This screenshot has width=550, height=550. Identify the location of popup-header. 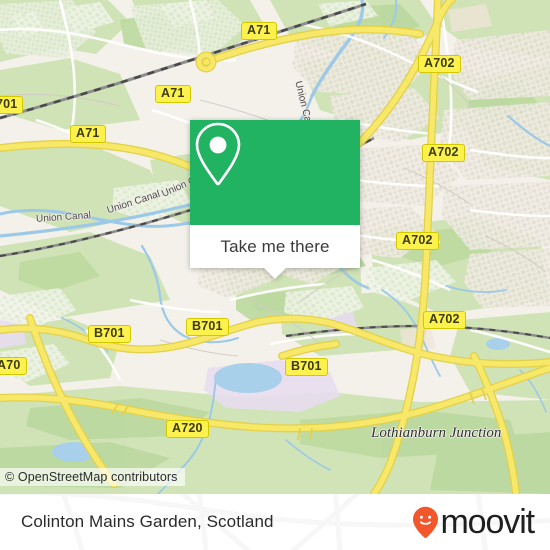
(275, 172).